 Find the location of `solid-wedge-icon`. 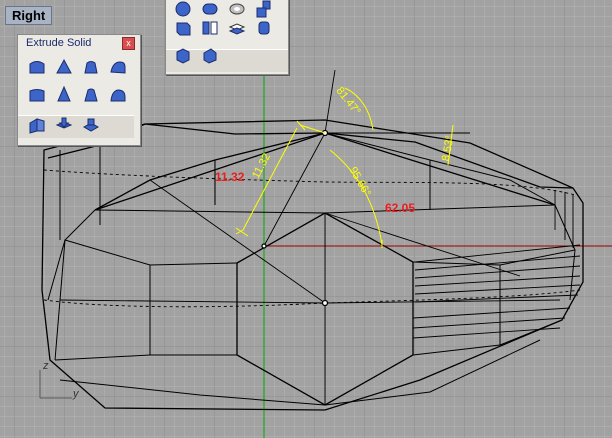

solid-wedge-icon is located at coordinates (210, 56).